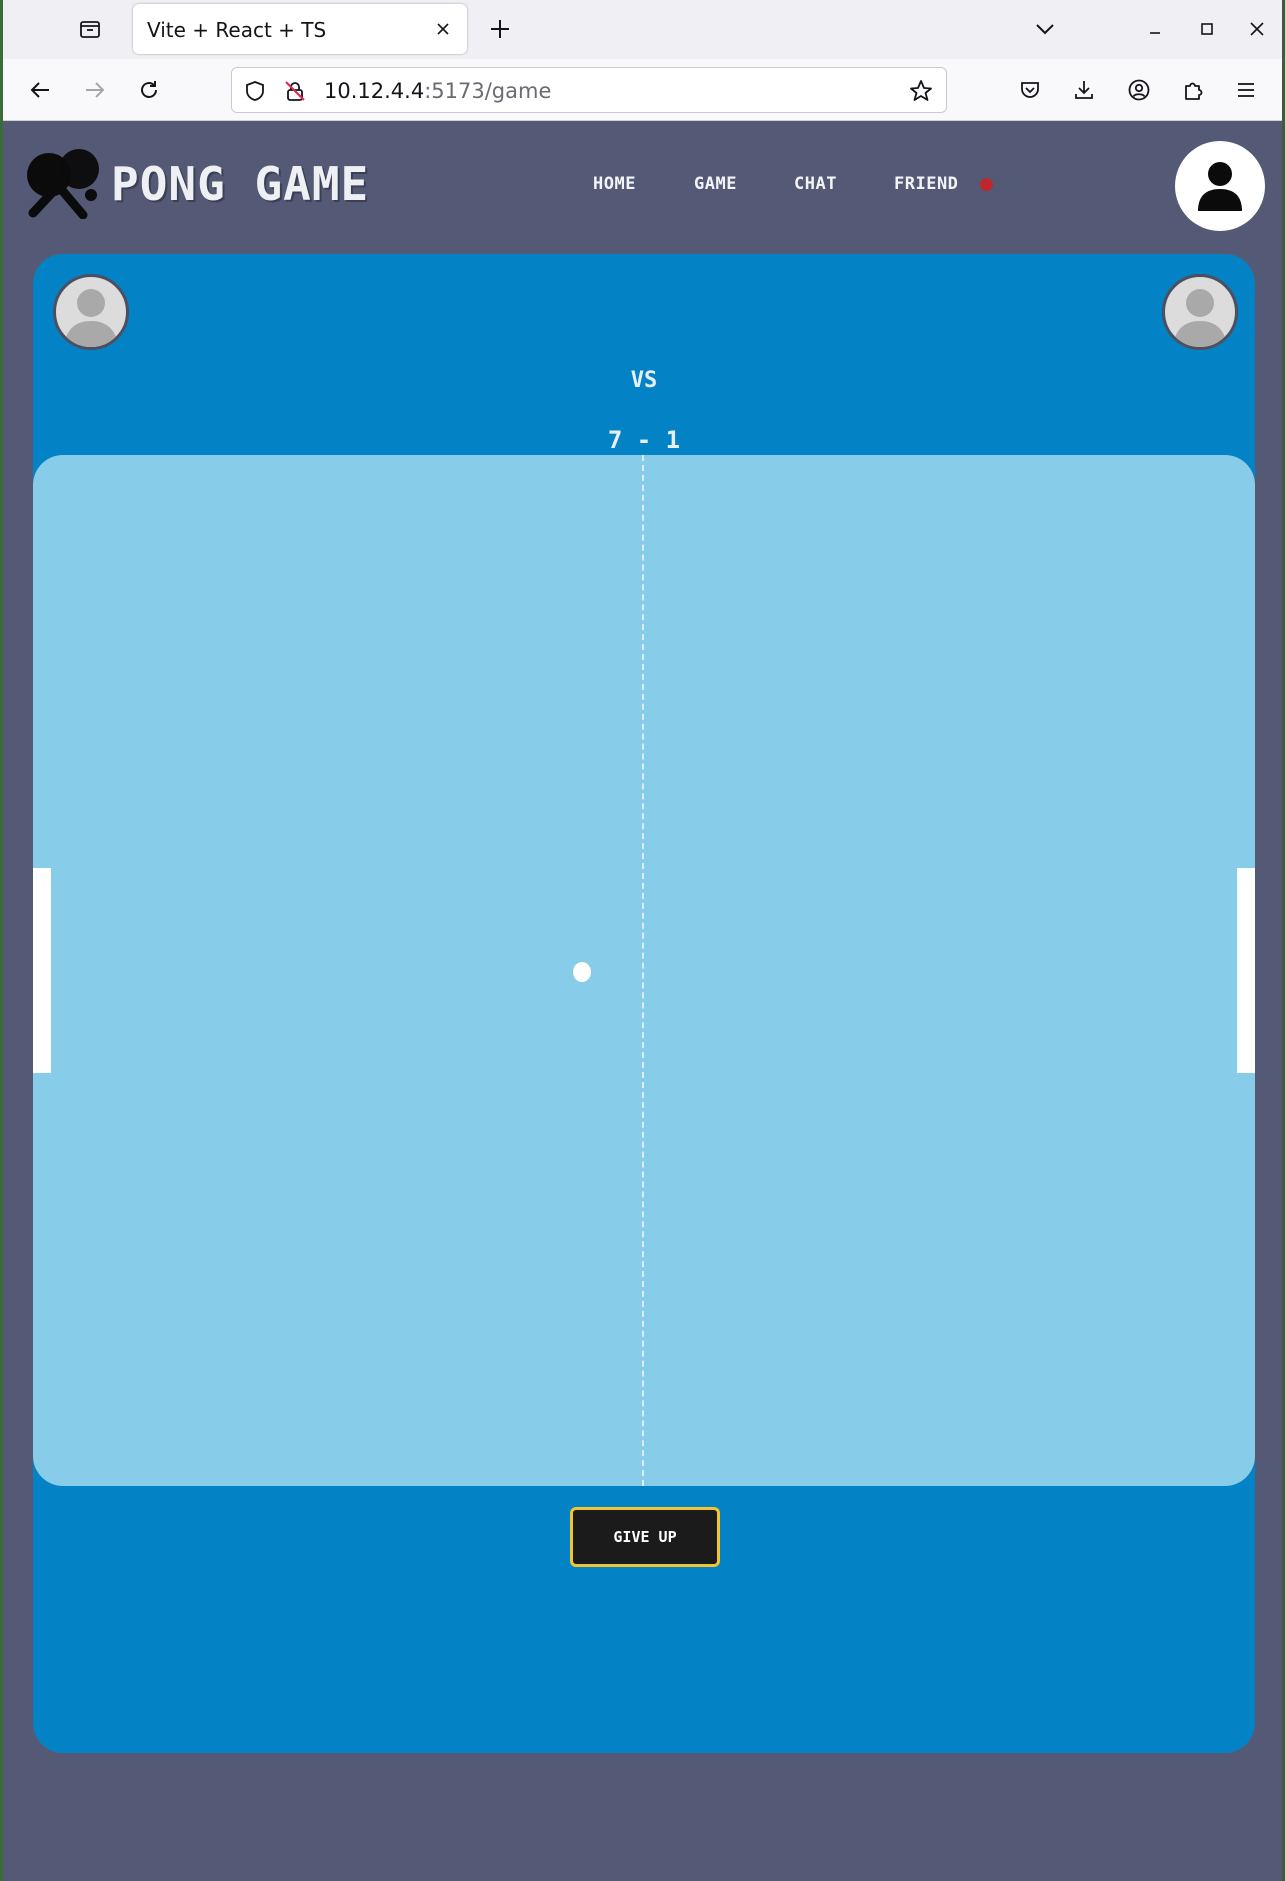  I want to click on url-host: 10.12.4.4, so click(374, 91).